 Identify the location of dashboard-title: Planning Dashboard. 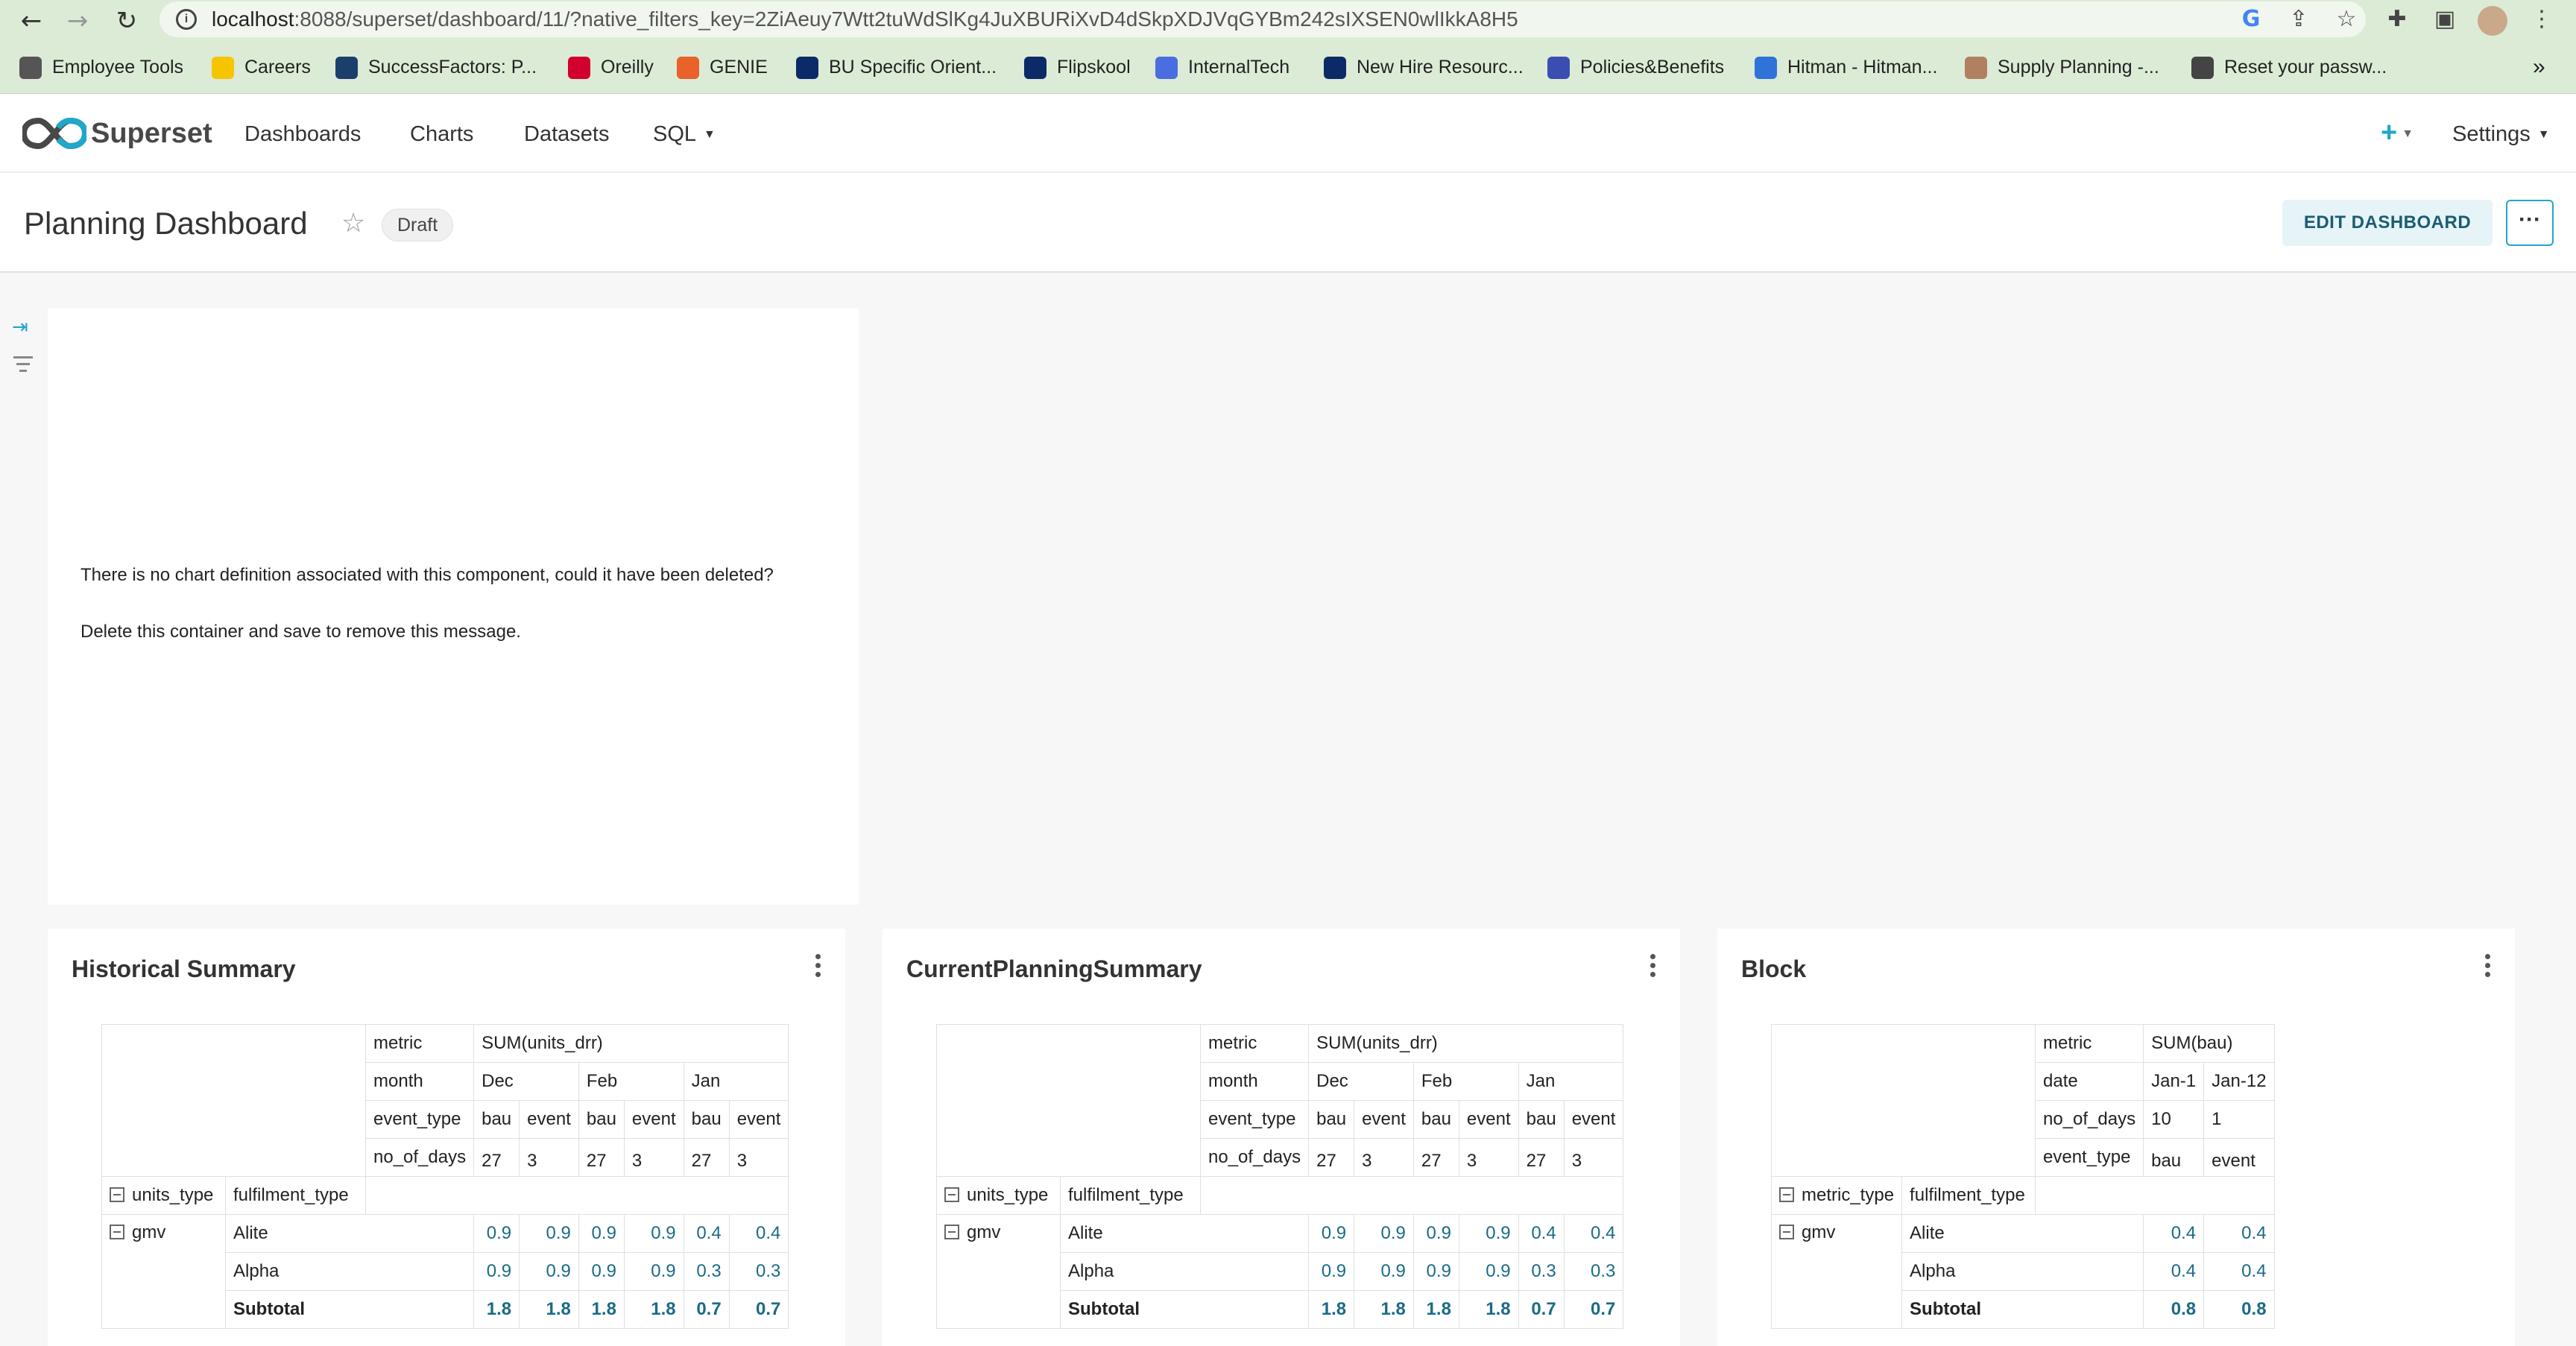
(166, 223).